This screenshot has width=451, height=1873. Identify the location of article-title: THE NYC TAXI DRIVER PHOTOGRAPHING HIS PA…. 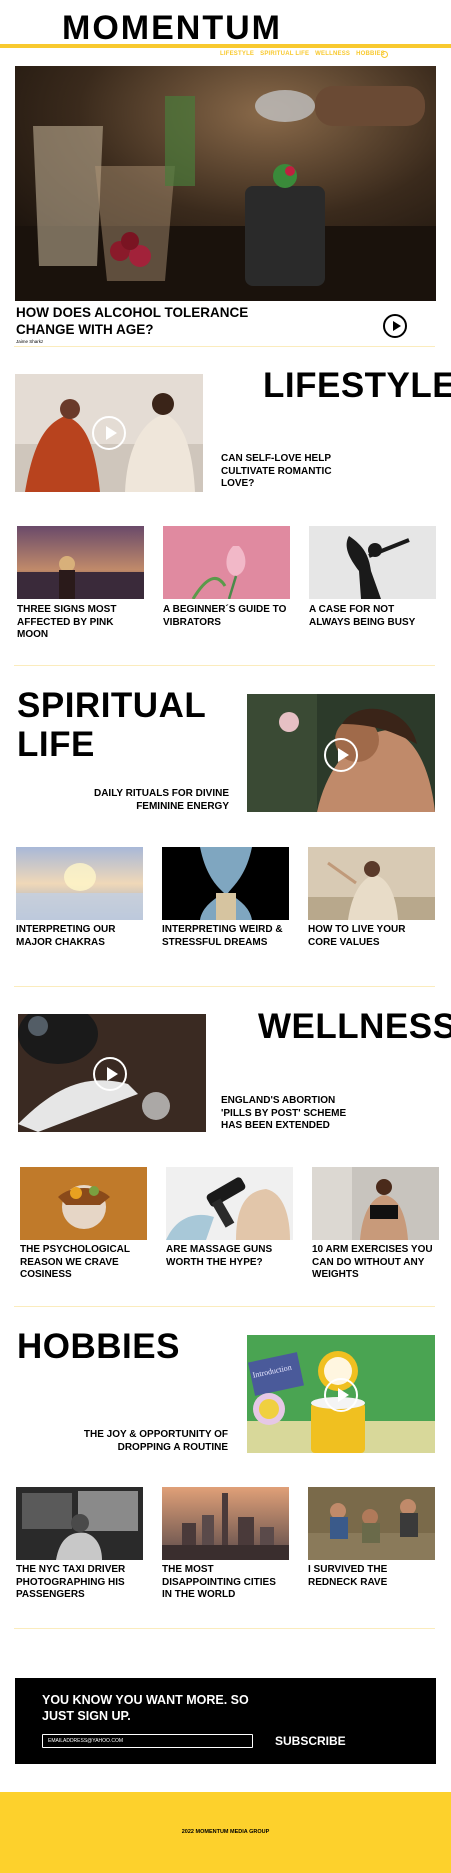
(78, 1583).